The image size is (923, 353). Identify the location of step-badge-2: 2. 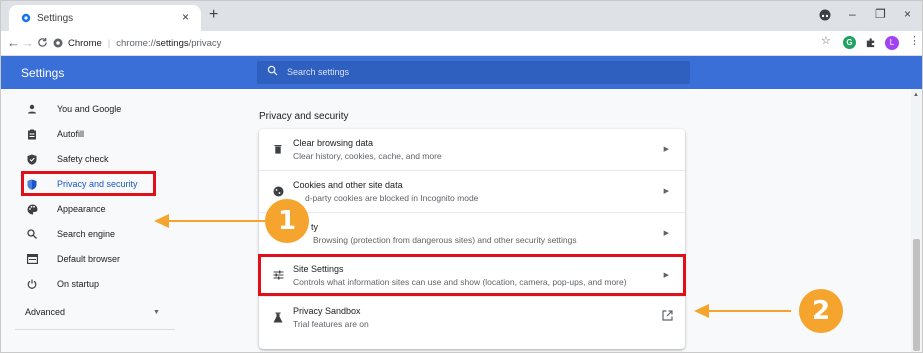
(821, 311).